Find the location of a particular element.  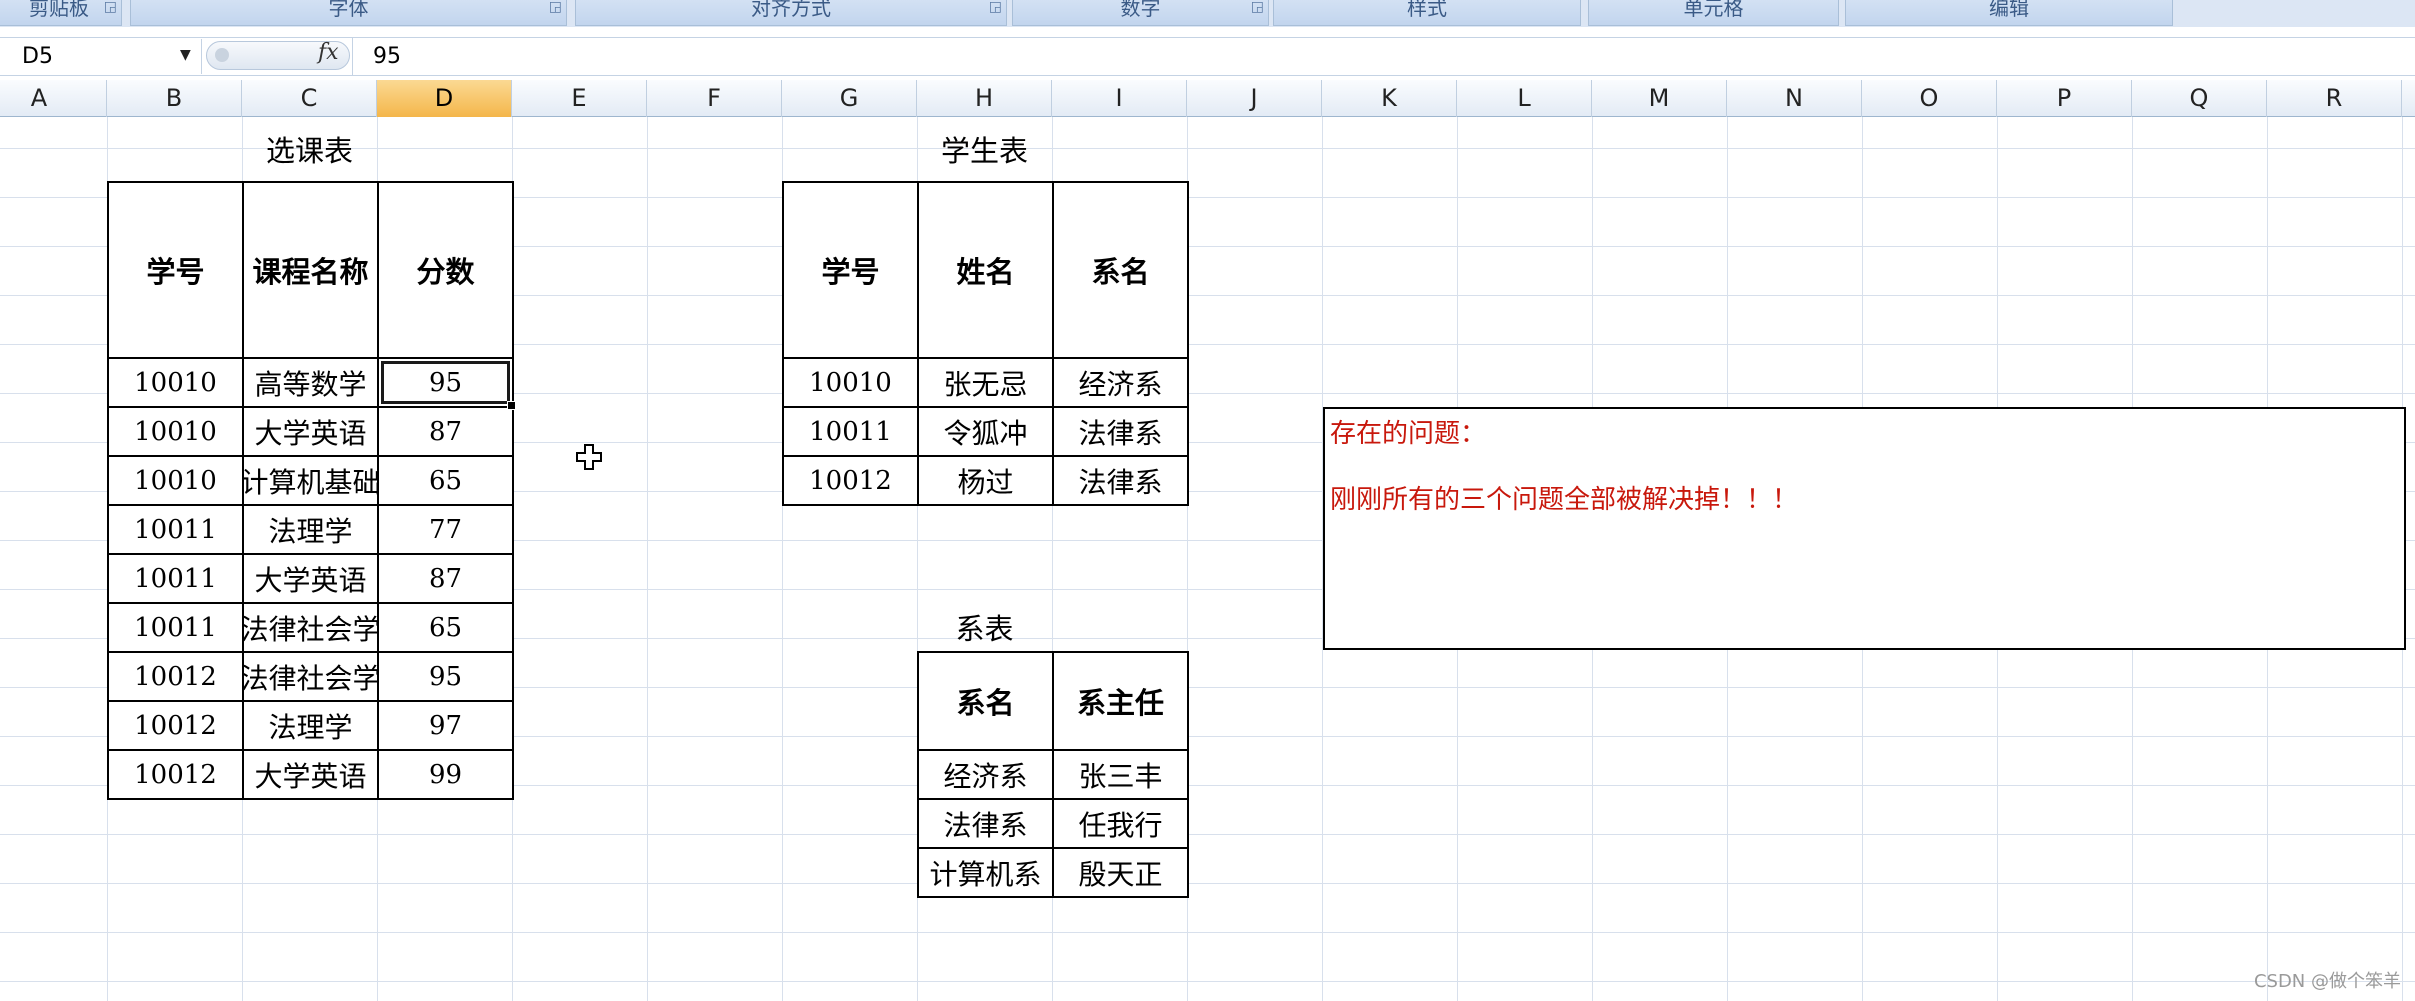

note-line-2: 刚刚所有的三个问题全部被解决掉！！！ is located at coordinates (1564, 500).